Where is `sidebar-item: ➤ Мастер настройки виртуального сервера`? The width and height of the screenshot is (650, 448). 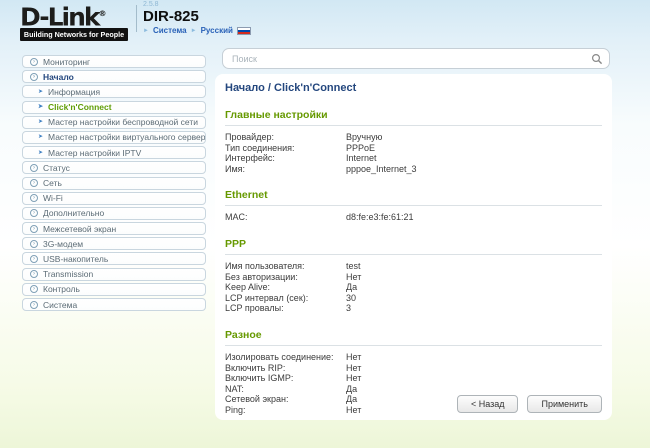 sidebar-item: ➤ Мастер настройки виртуального сервера is located at coordinates (114, 137).